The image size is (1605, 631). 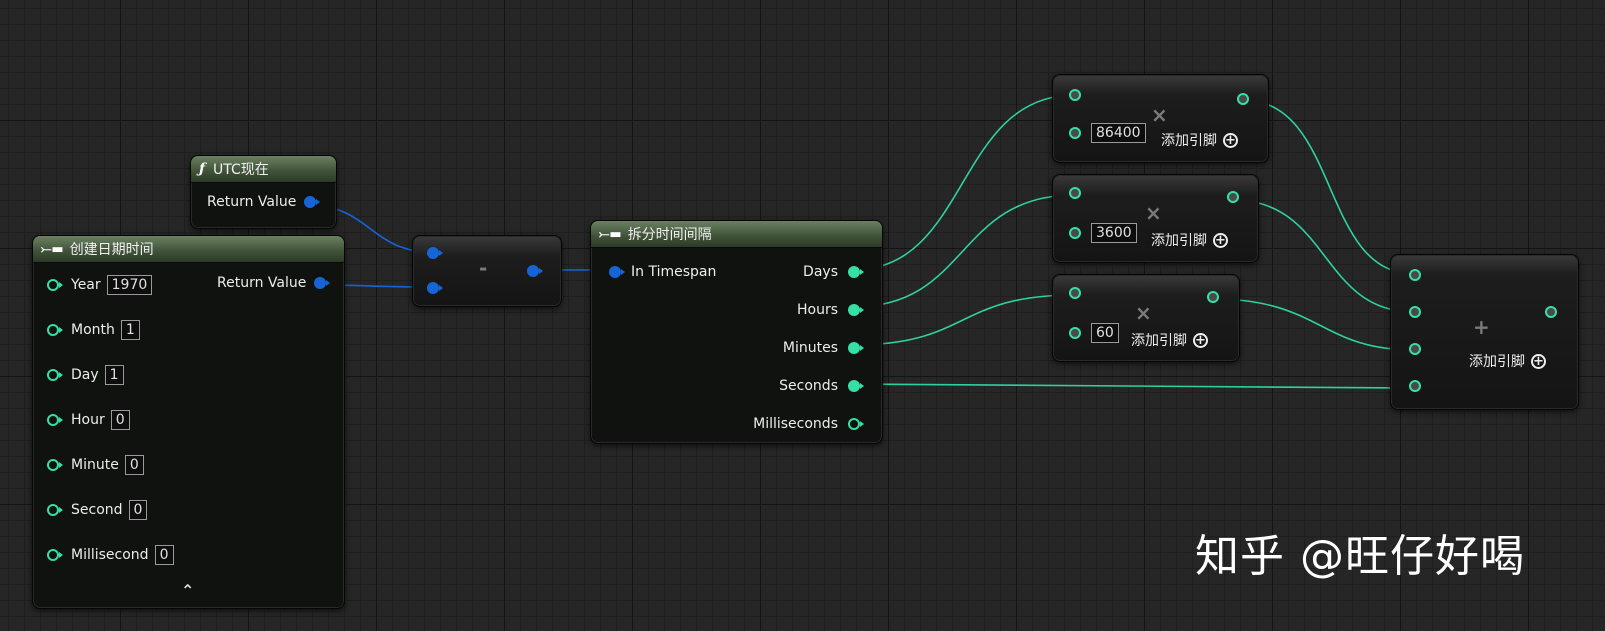 What do you see at coordinates (817, 310) in the screenshot?
I see `hours-label: Hours` at bounding box center [817, 310].